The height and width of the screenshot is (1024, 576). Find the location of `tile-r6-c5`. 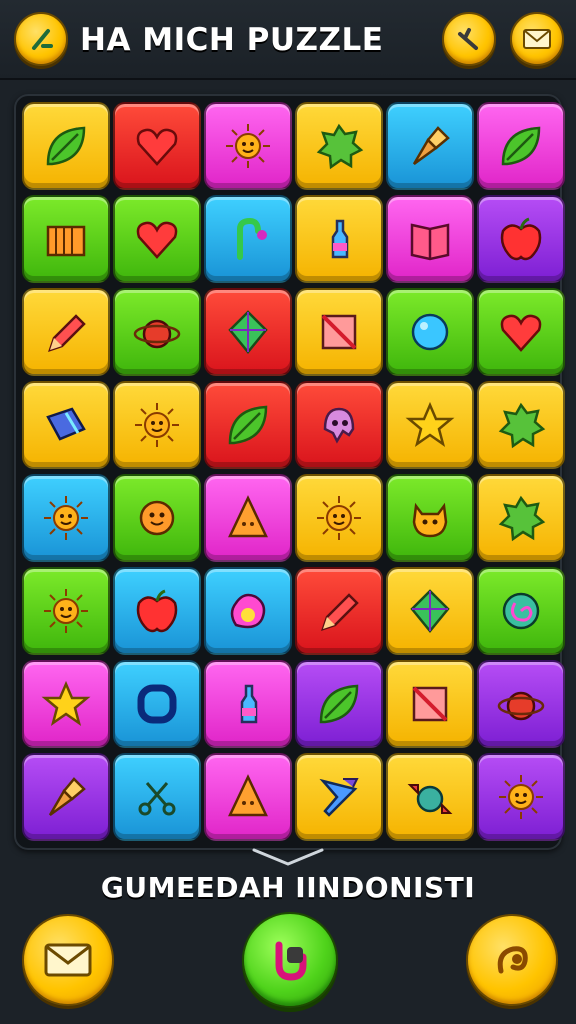

tile-r6-c5 is located at coordinates (430, 611).